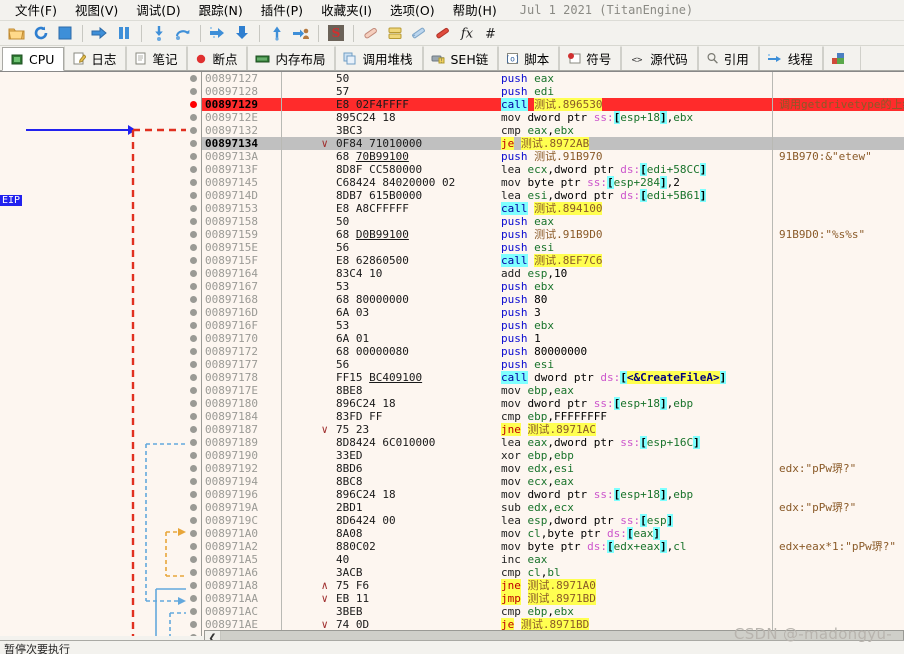 This screenshot has width=904, height=654. What do you see at coordinates (158, 10) in the screenshot?
I see `menu-debug: 调试(D)` at bounding box center [158, 10].